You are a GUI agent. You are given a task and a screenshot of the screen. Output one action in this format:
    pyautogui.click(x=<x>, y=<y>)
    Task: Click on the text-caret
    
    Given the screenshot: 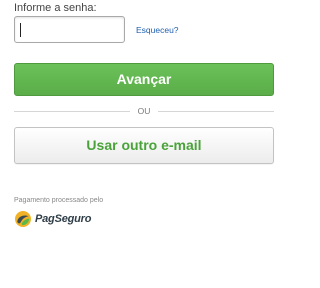 What is the action you would take?
    pyautogui.click(x=20, y=30)
    